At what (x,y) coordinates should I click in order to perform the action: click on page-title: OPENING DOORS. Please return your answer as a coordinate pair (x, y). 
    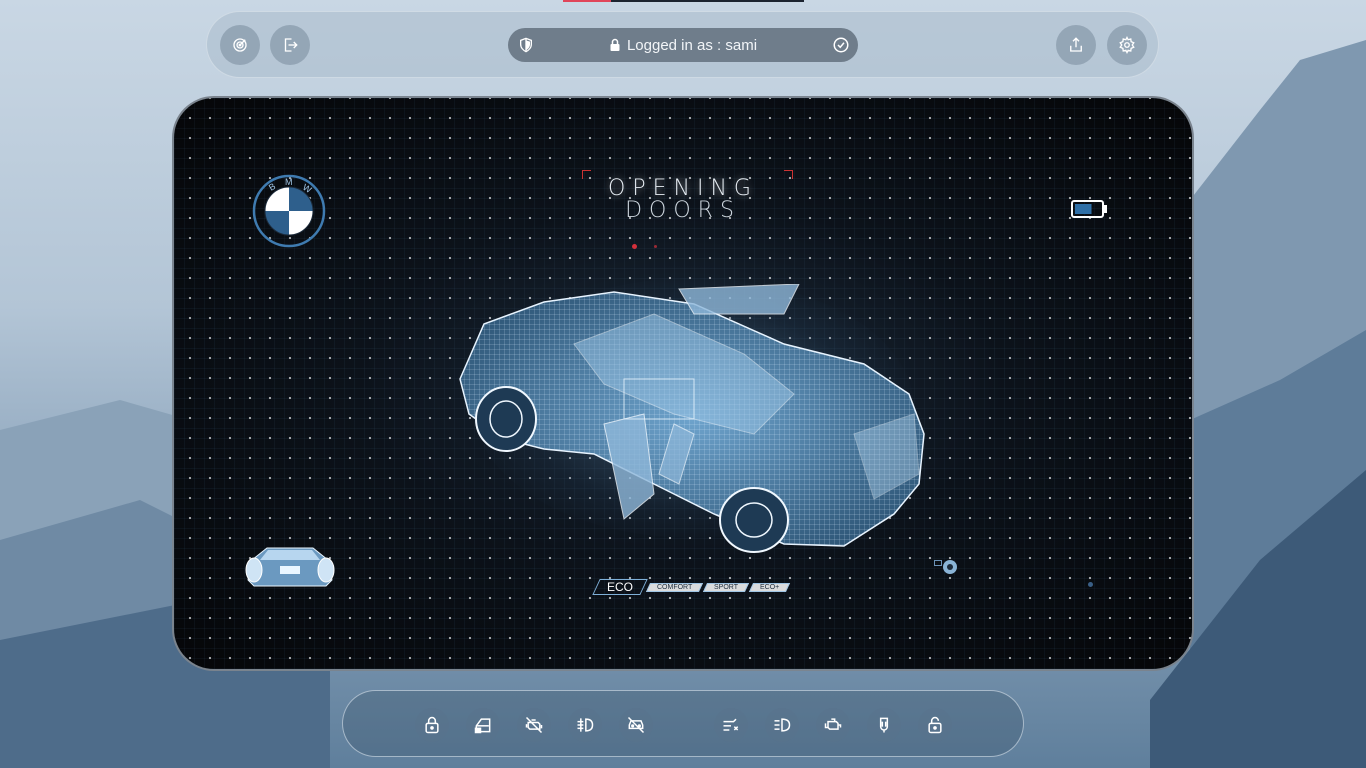
    Looking at the image, I should click on (683, 200).